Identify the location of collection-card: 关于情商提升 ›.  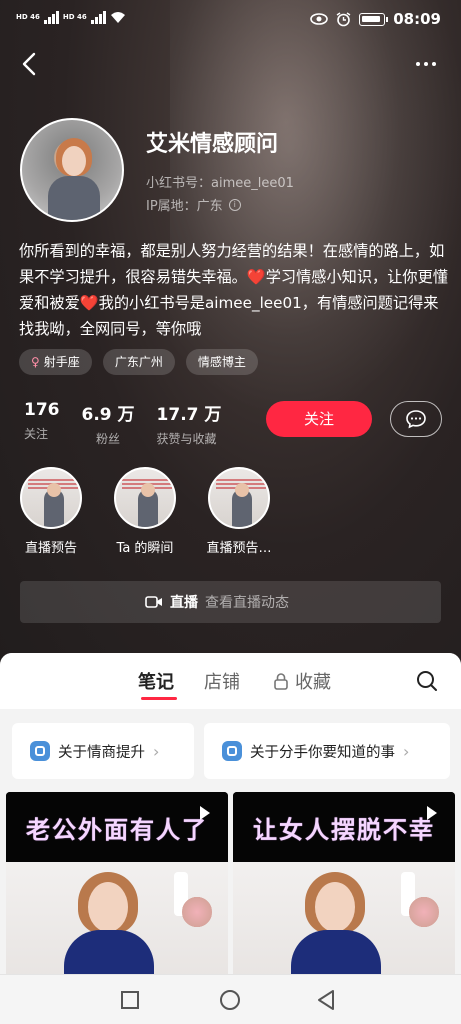
(103, 751).